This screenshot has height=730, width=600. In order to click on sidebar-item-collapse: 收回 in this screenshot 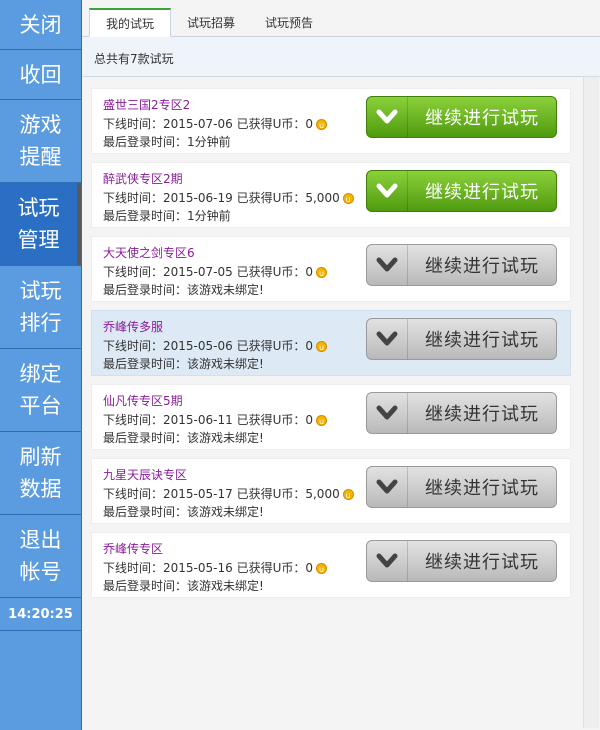, I will do `click(40, 75)`.